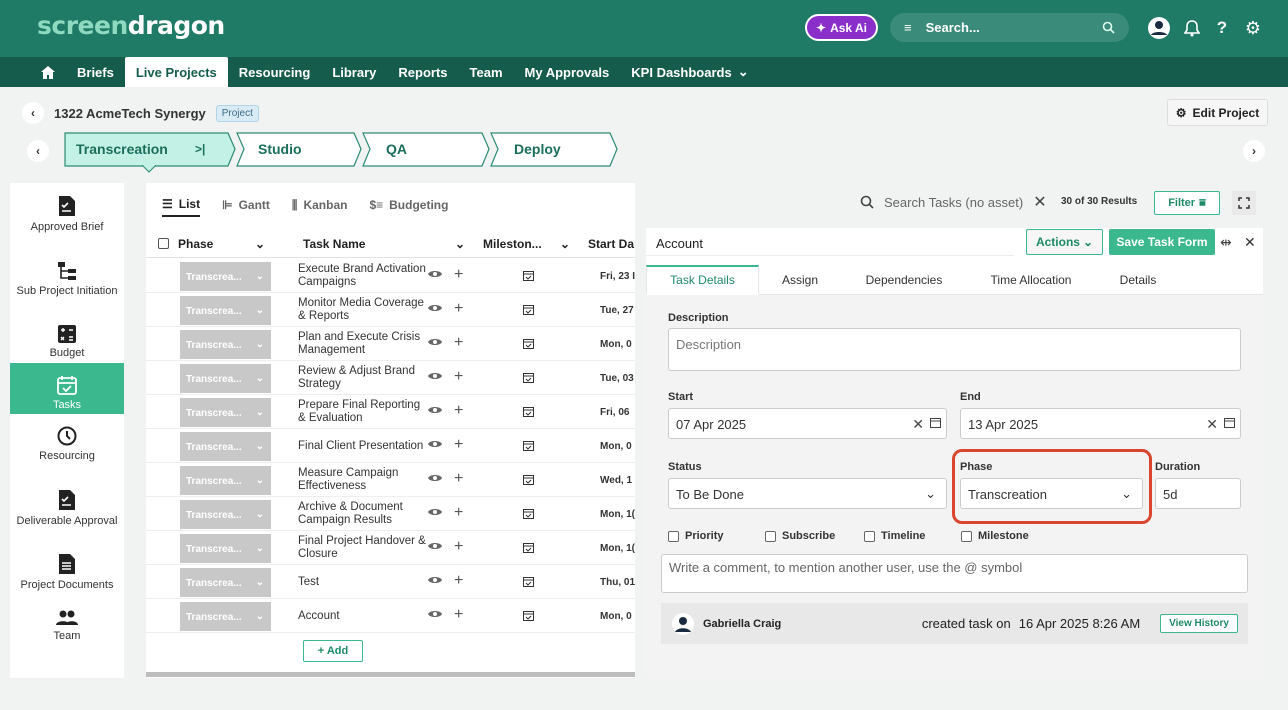  What do you see at coordinates (830, 242) in the screenshot?
I see `task-title-field: Account` at bounding box center [830, 242].